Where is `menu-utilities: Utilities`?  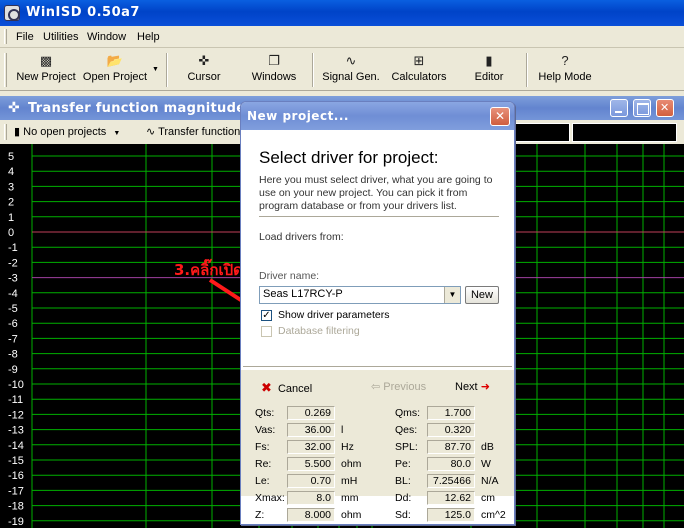 menu-utilities: Utilities is located at coordinates (60, 37).